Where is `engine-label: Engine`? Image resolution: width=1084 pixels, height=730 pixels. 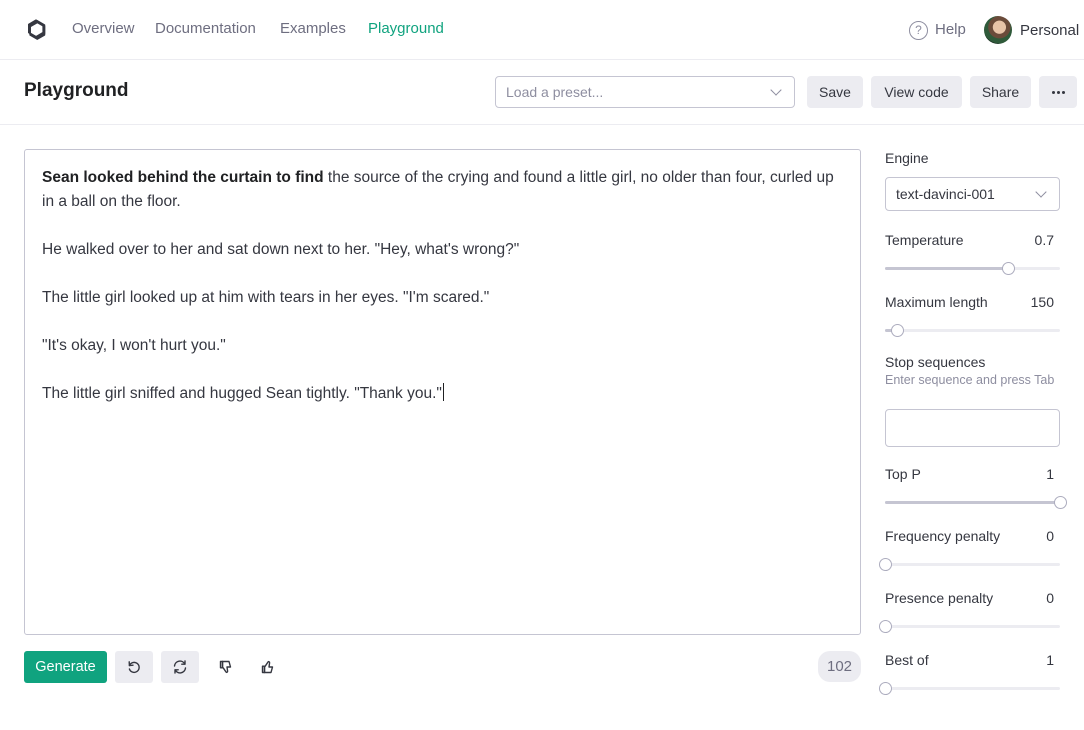 engine-label: Engine is located at coordinates (907, 158).